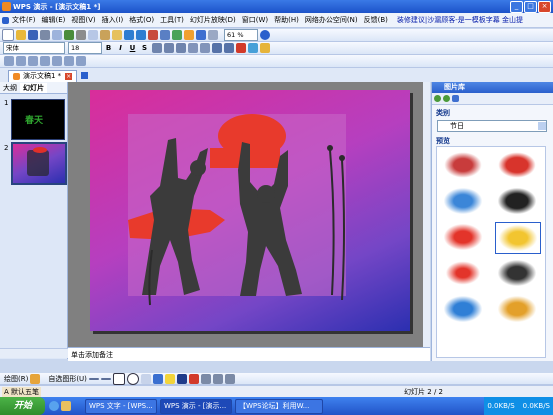  What do you see at coordinates (492, 126) in the screenshot?
I see `category-select: 节日` at bounding box center [492, 126].